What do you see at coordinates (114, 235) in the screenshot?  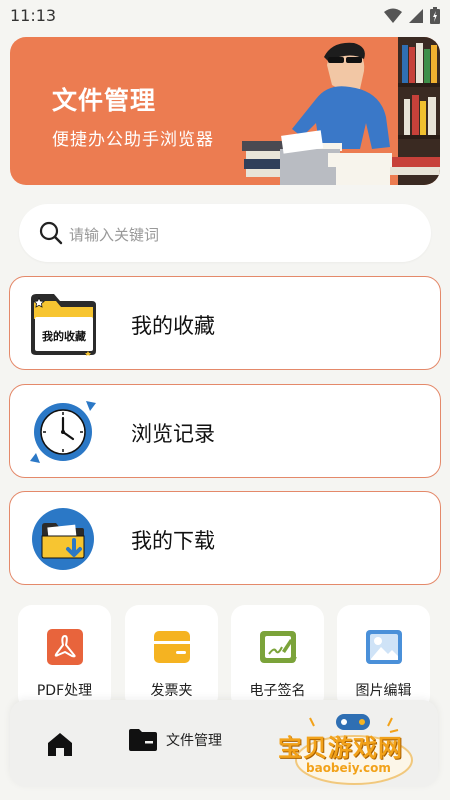 I see `search-placeholder: 请输入关键词` at bounding box center [114, 235].